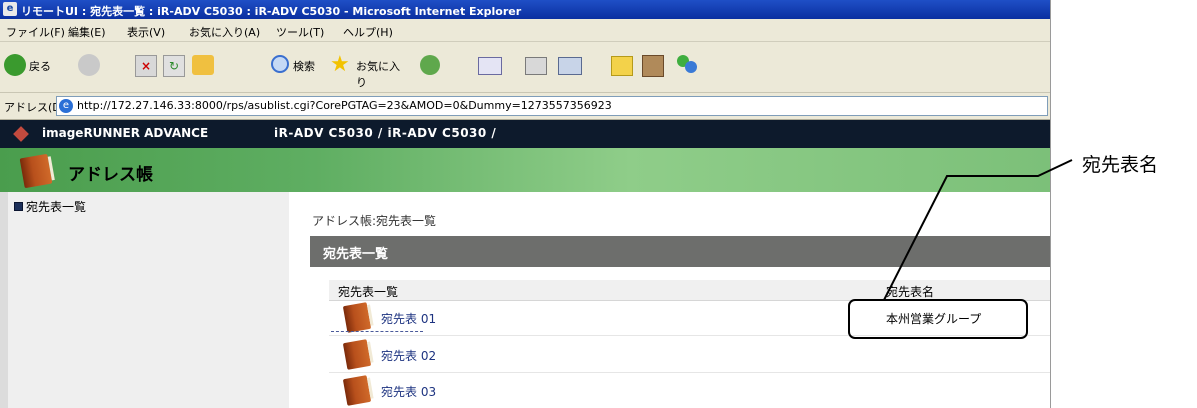  Describe the element at coordinates (144, 300) in the screenshot. I see `sidebar: 宛先表一覧` at that location.